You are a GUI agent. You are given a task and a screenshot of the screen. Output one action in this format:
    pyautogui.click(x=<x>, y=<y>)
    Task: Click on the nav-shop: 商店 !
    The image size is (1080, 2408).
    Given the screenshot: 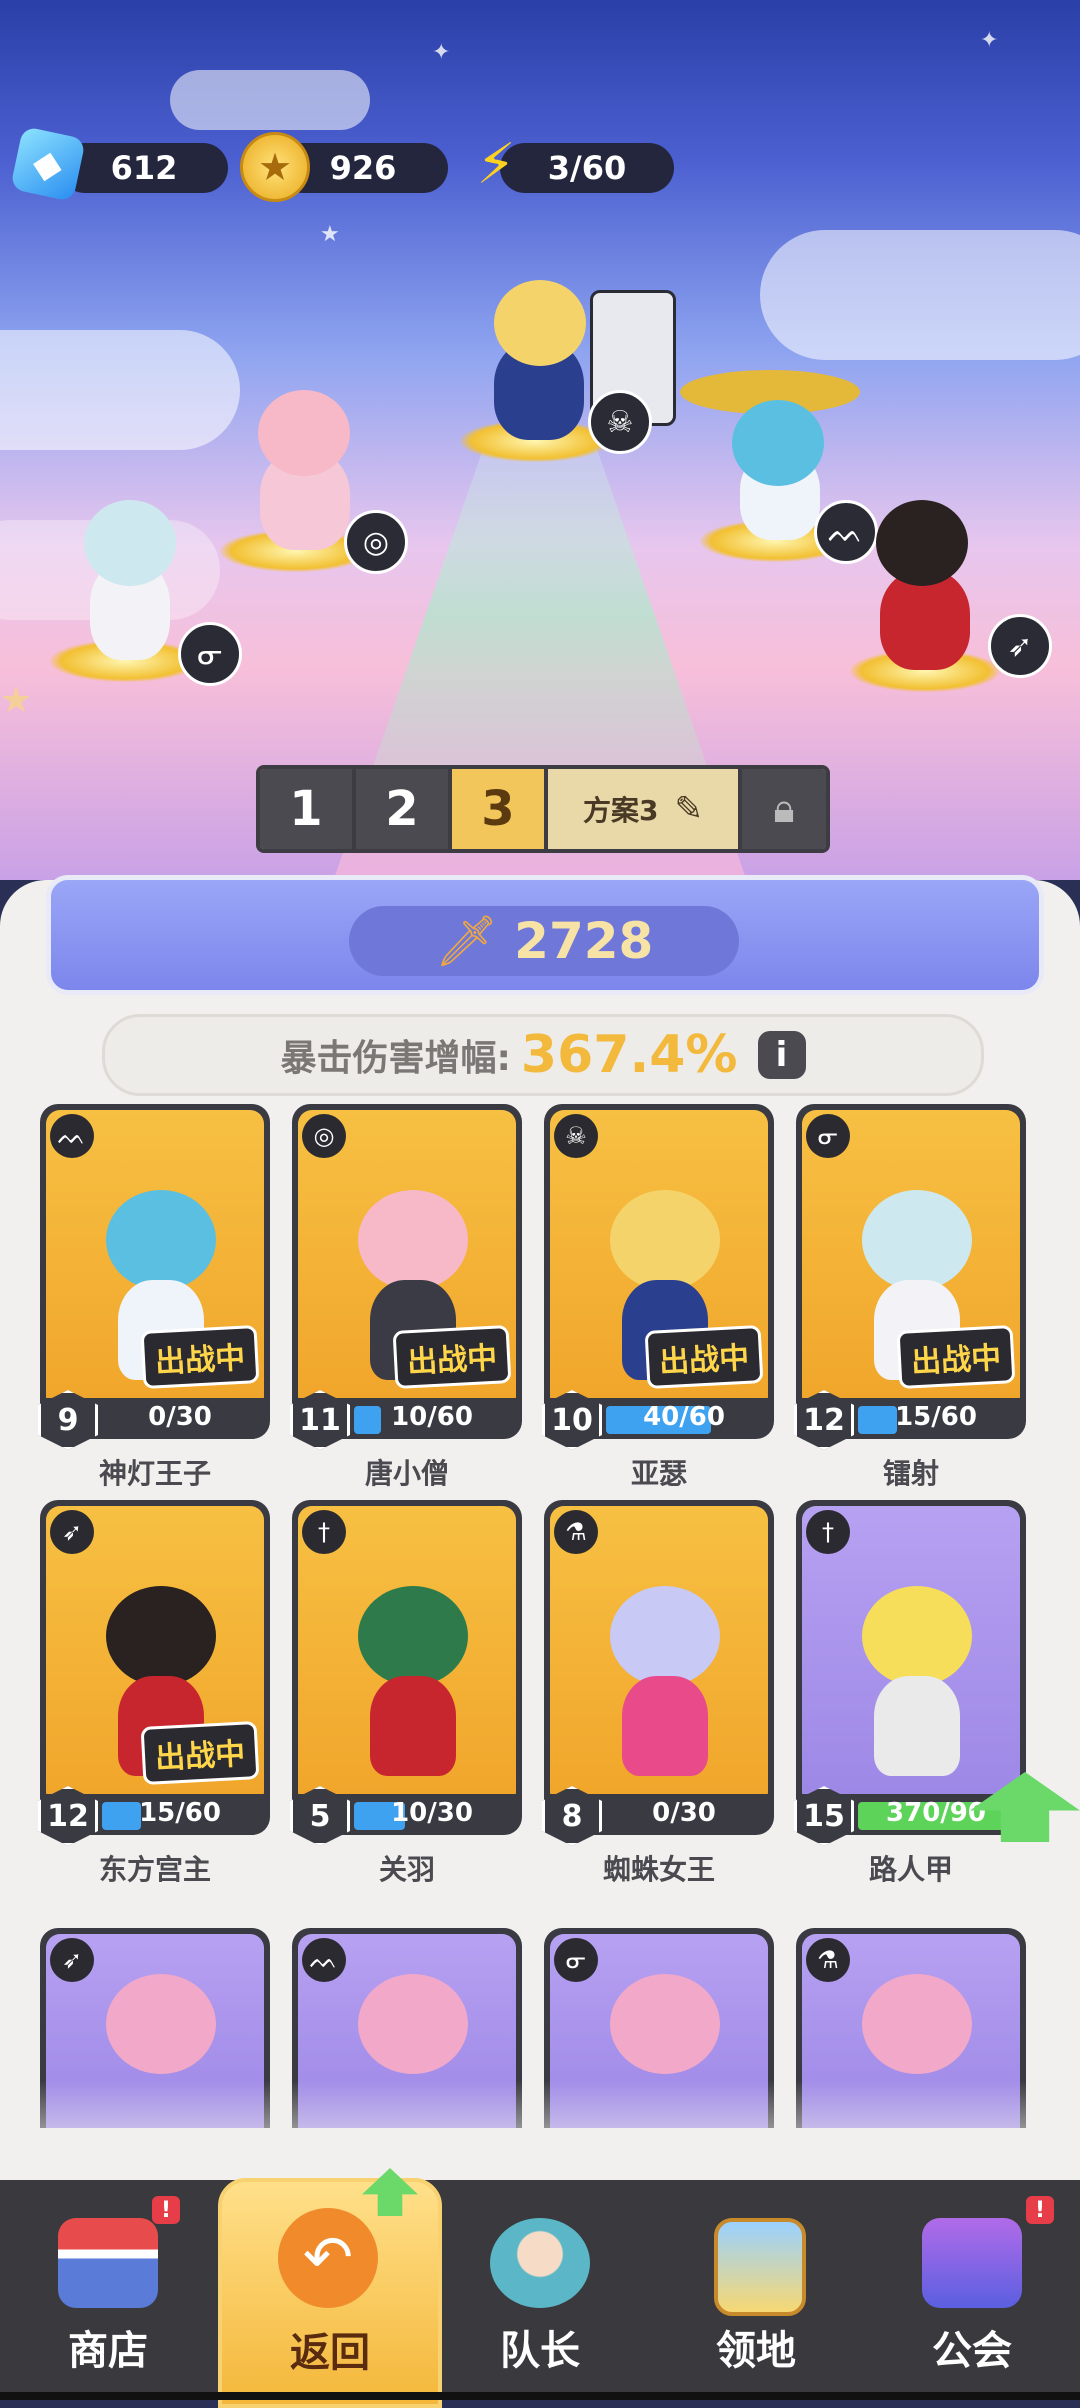 What is the action you would take?
    pyautogui.click(x=108, y=2290)
    